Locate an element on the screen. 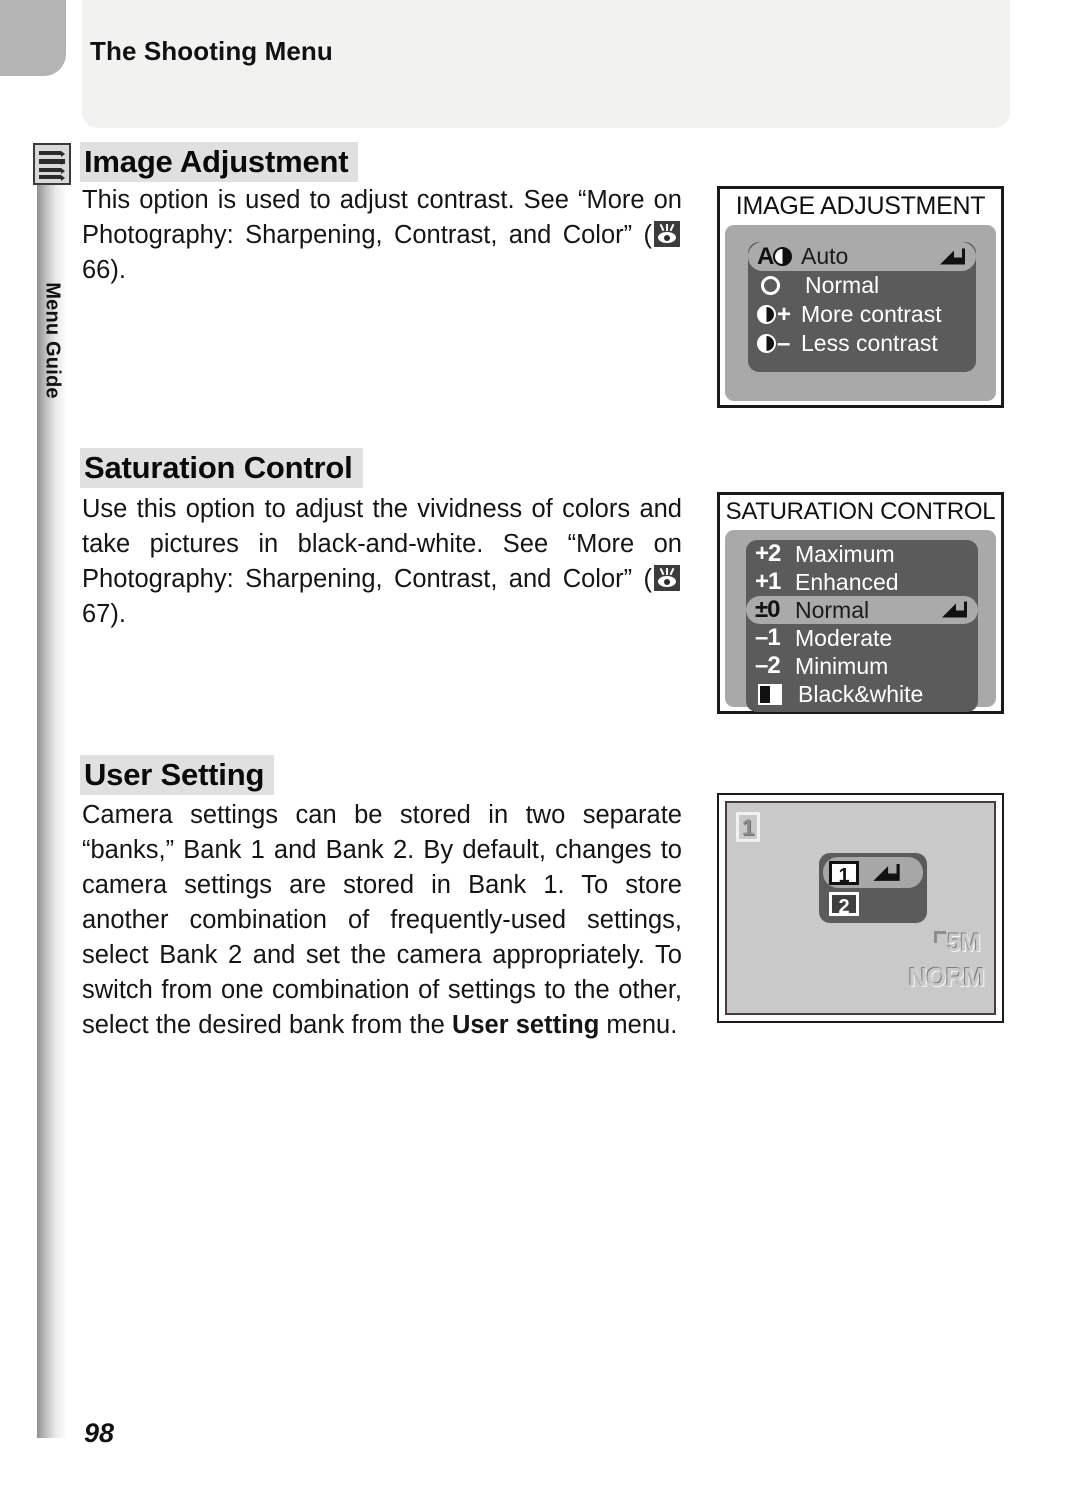 The image size is (1080, 1486). minus-two-glyph: –2 is located at coordinates (768, 665).